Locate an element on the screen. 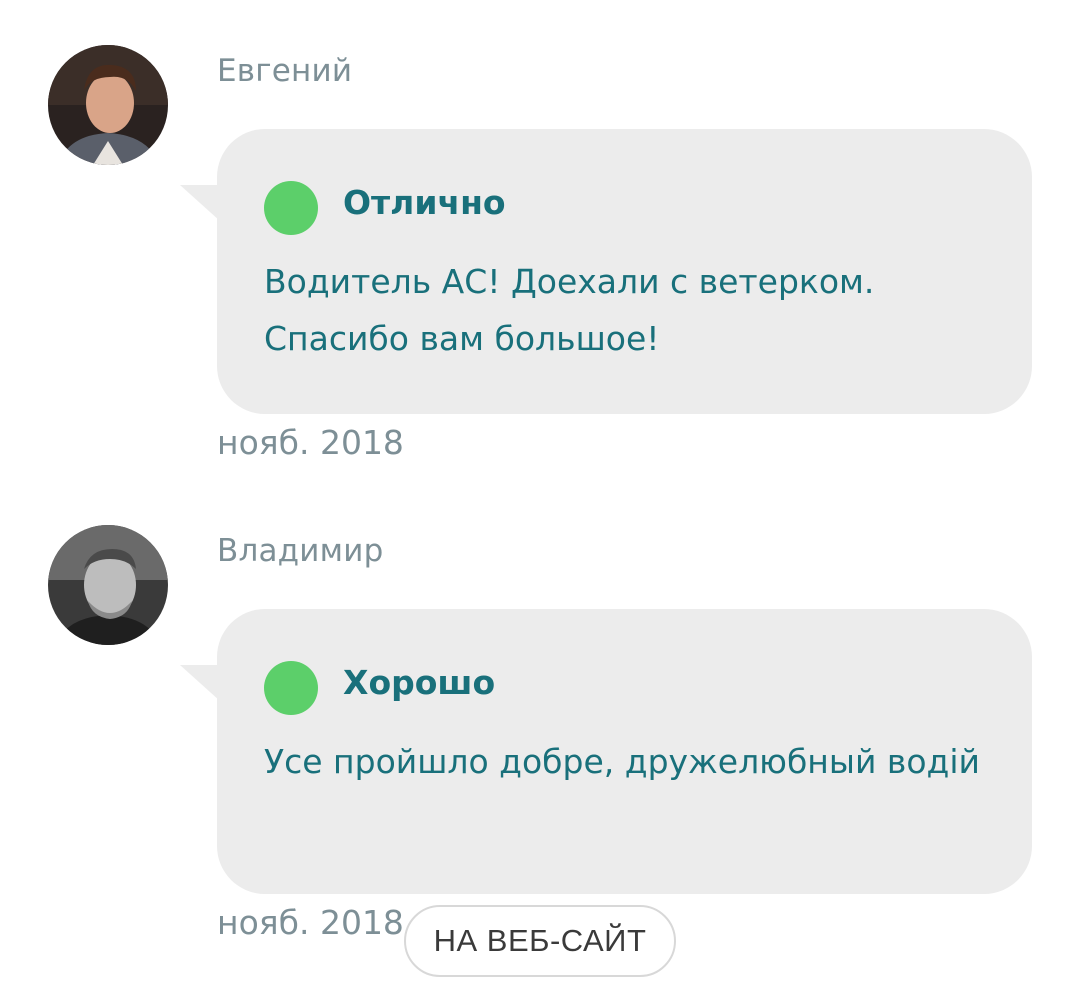  review-author: Владимир is located at coordinates (300, 551).